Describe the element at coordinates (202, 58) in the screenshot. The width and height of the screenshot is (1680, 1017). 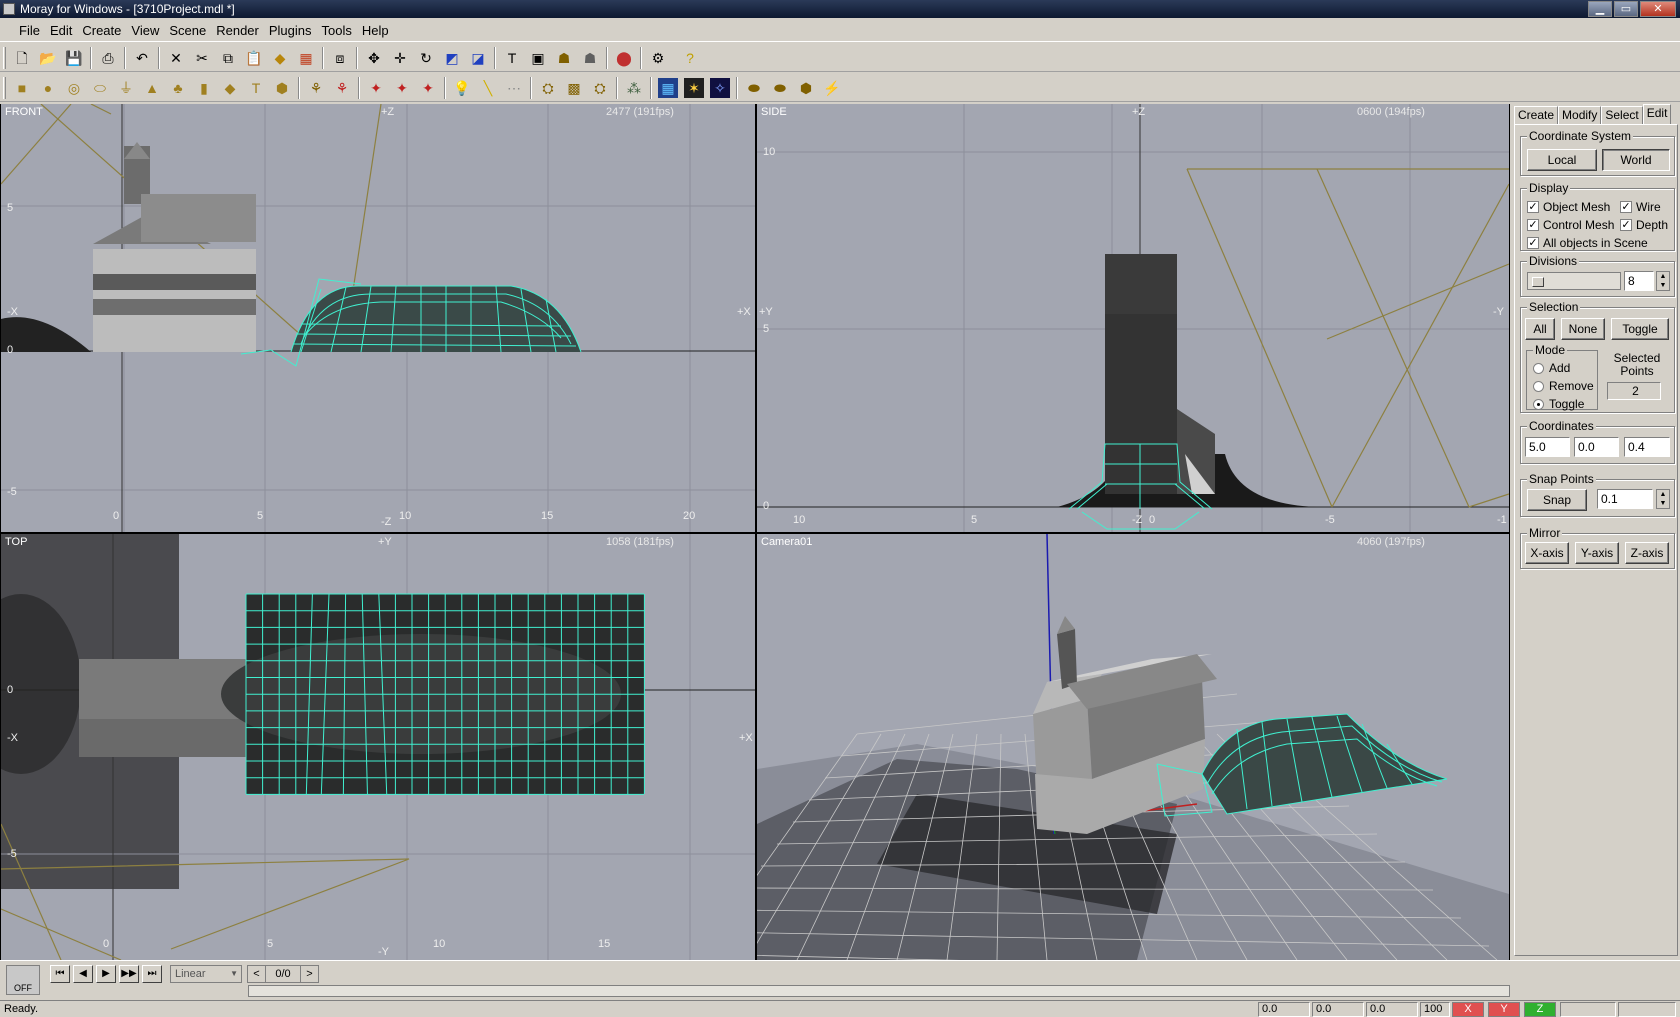
I see `cut-icon: ✂` at that location.